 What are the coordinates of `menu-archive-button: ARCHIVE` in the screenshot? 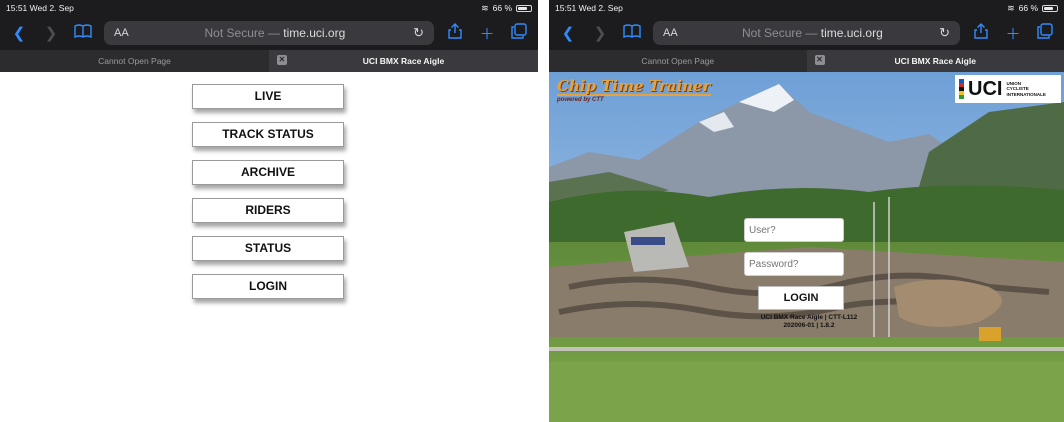 It's located at (268, 172).